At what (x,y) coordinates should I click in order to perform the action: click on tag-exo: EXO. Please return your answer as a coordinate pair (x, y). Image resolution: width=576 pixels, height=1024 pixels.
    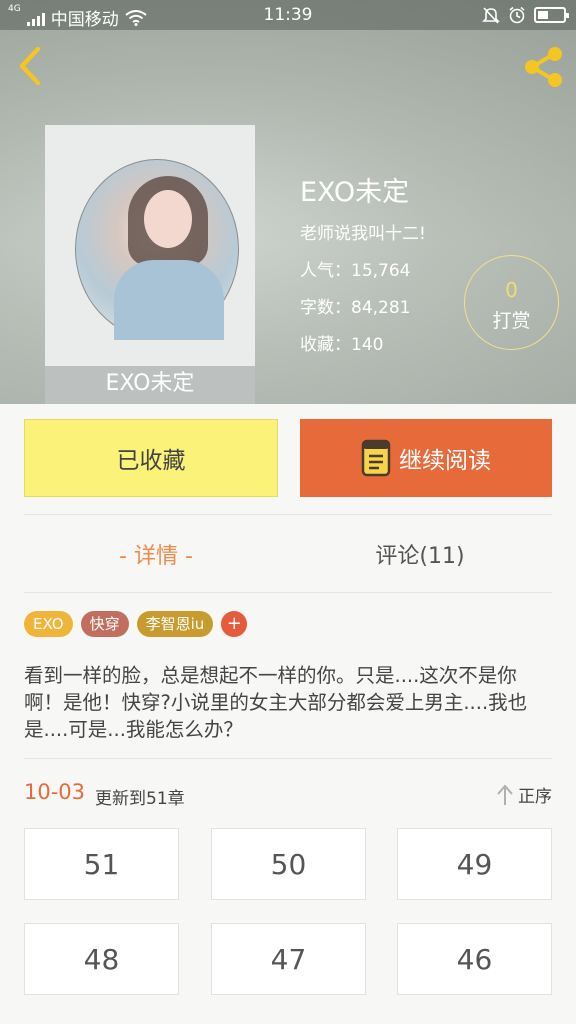
    Looking at the image, I should click on (48, 624).